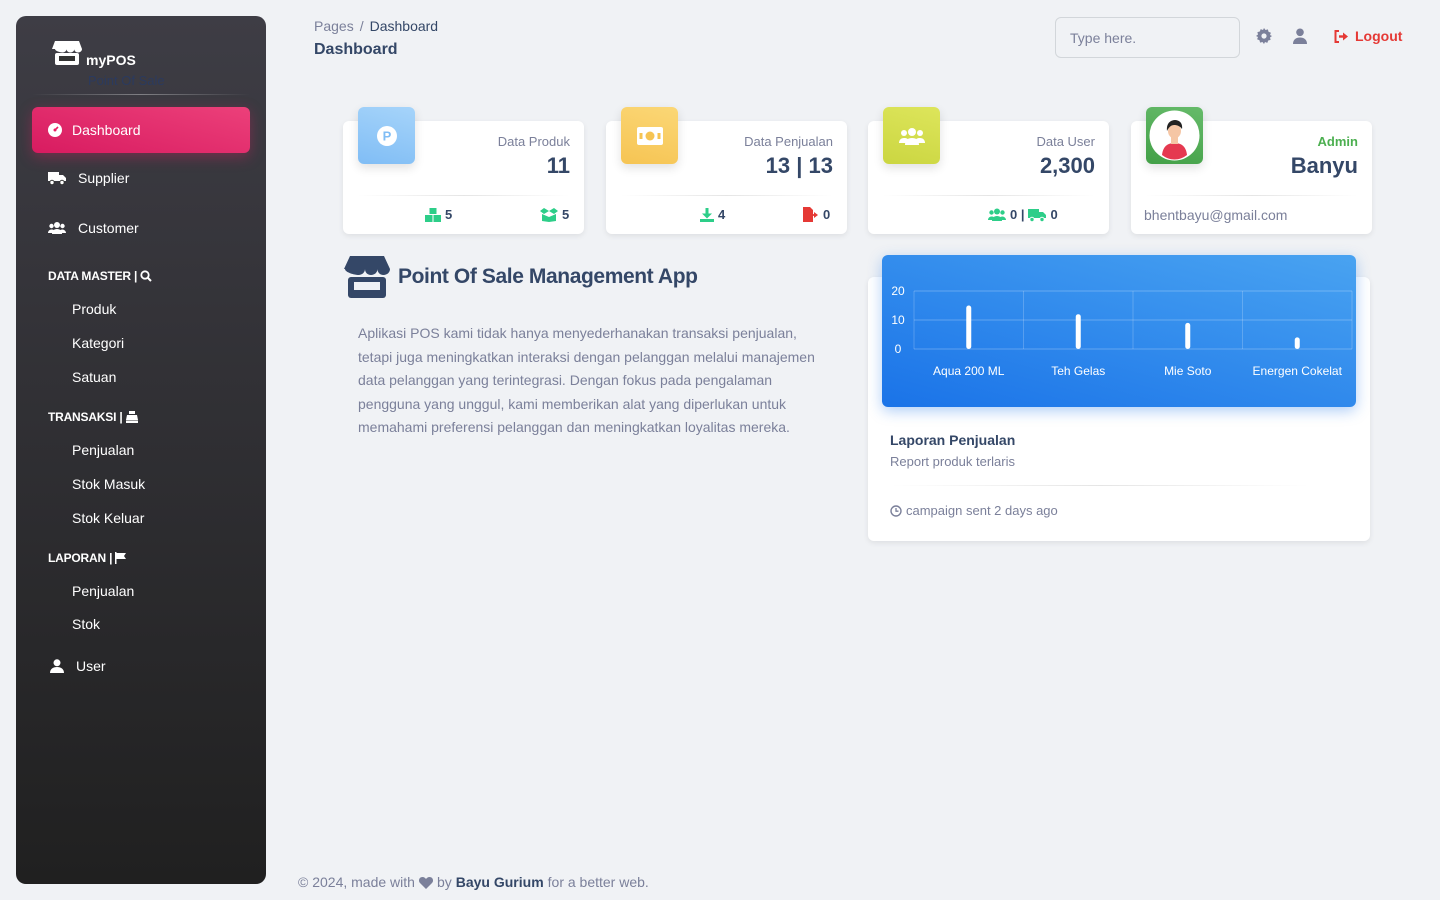 This screenshot has width=1440, height=900. Describe the element at coordinates (126, 80) in the screenshot. I see `brand-subtitle: Point Of Sale` at that location.